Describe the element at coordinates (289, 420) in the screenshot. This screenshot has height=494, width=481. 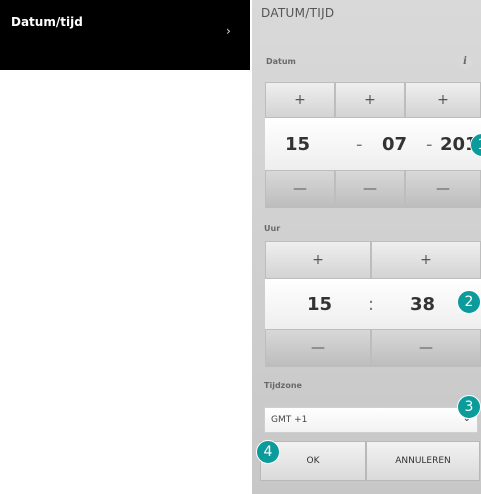
I see `timezone-value: GMT +1` at that location.